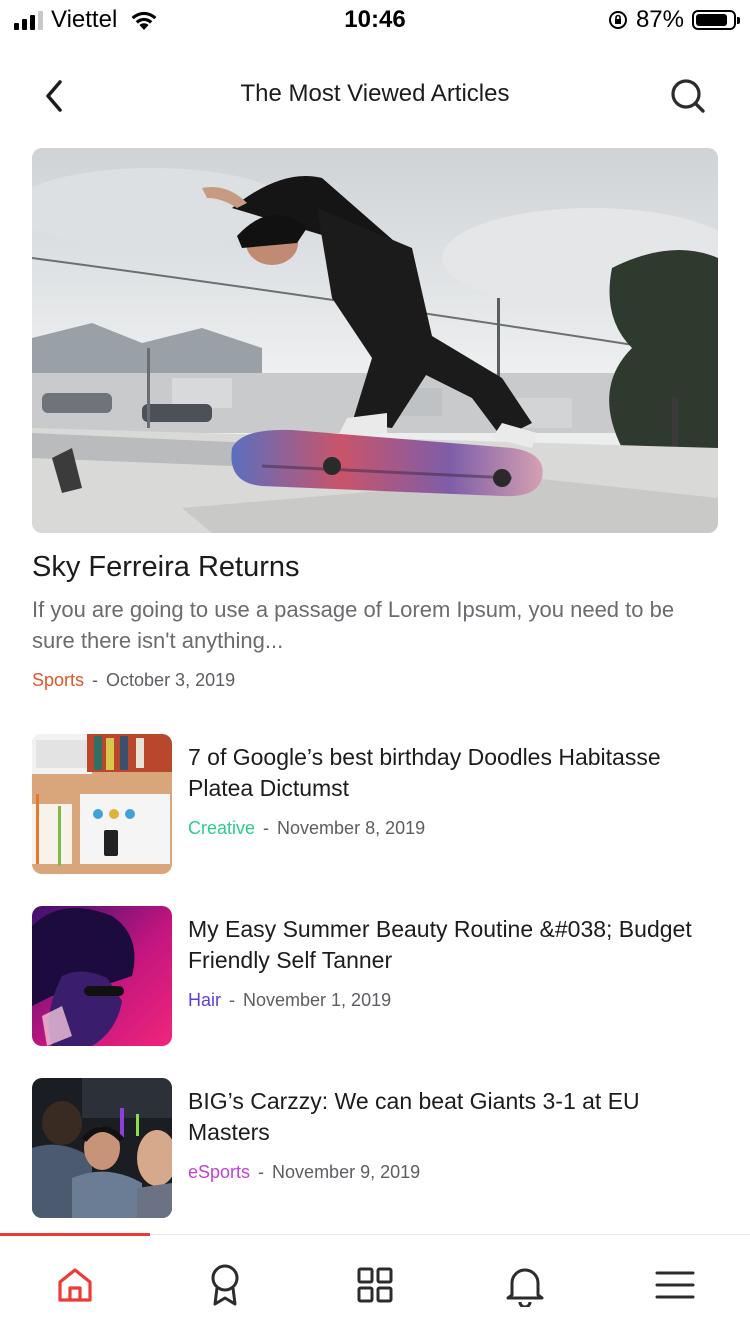 The image size is (750, 1335). What do you see at coordinates (375, 567) in the screenshot?
I see `featured-article-title: Sky Ferreira Returns` at bounding box center [375, 567].